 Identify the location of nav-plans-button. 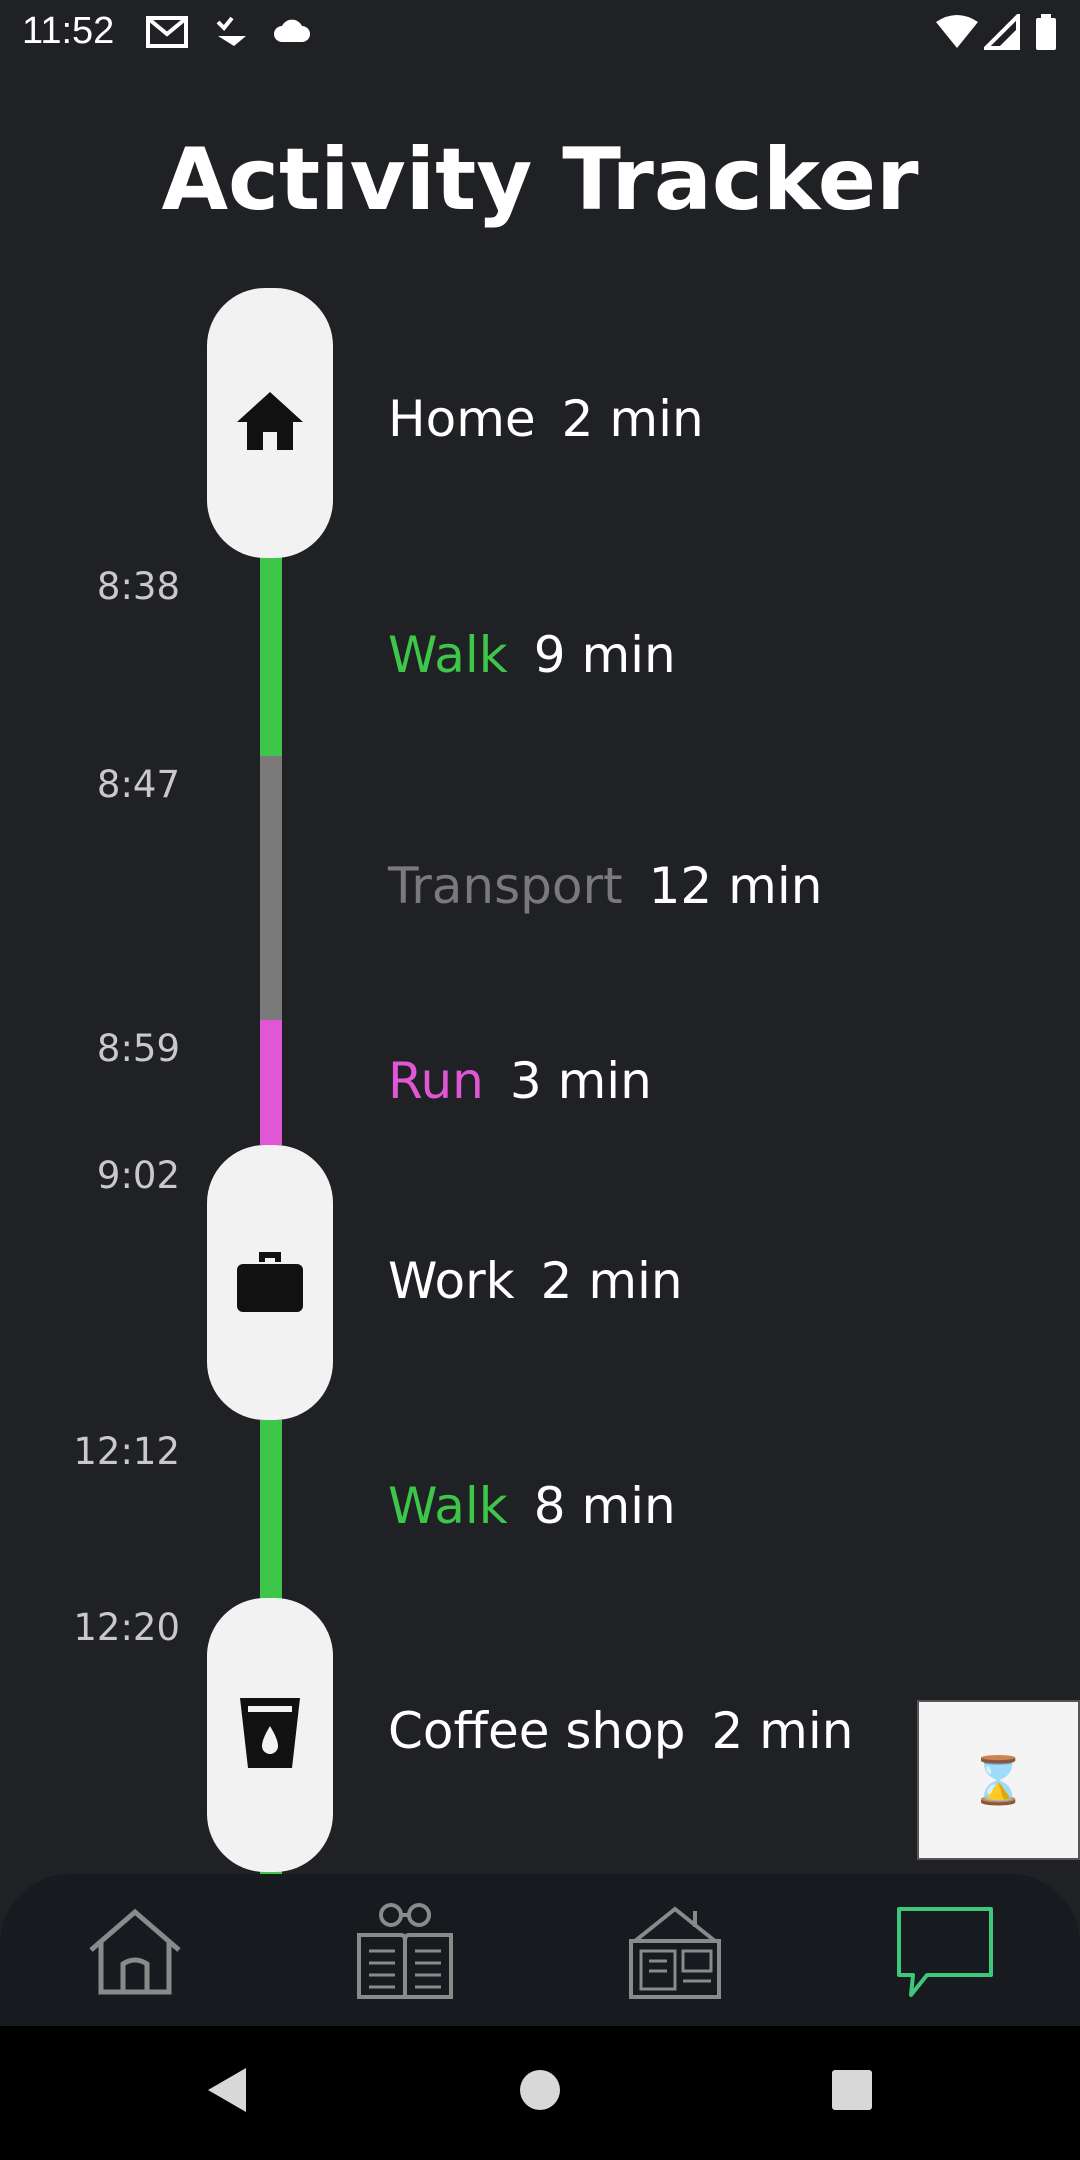
(675, 1953).